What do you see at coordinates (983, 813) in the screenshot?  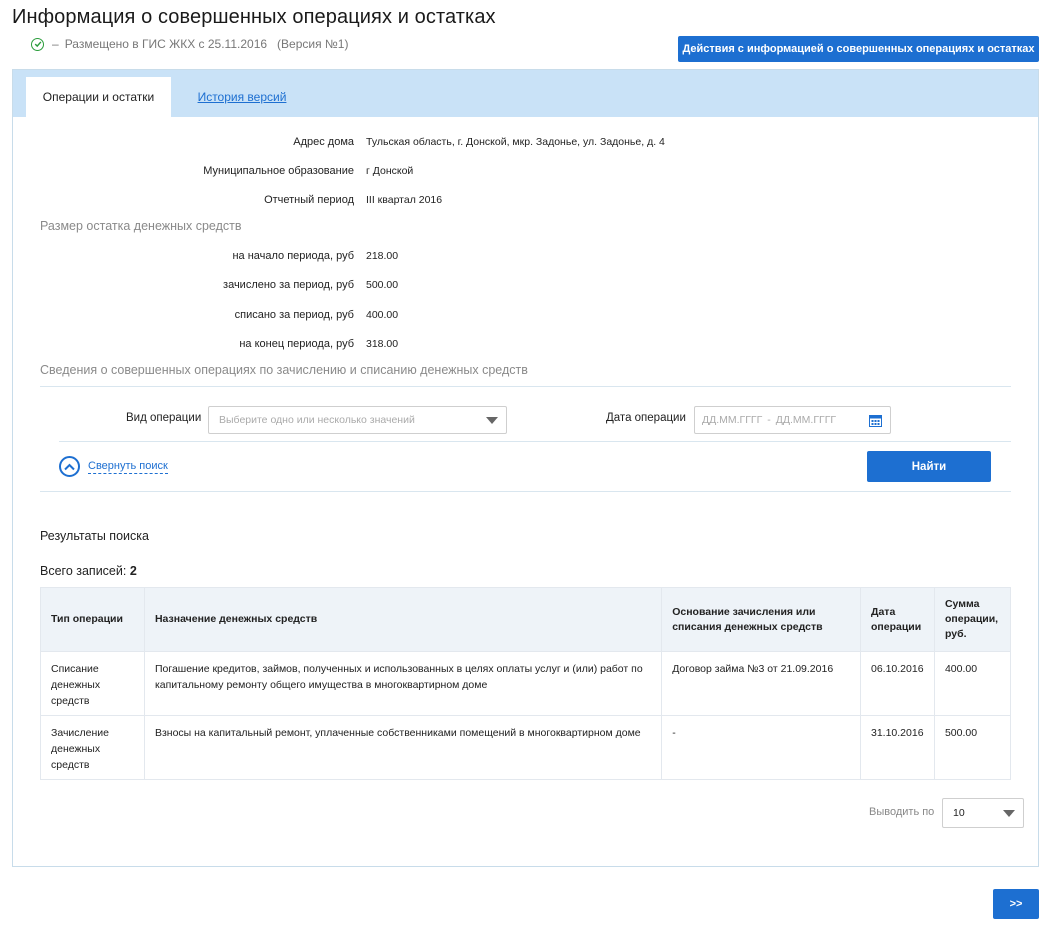 I see `page-size-select: 10` at bounding box center [983, 813].